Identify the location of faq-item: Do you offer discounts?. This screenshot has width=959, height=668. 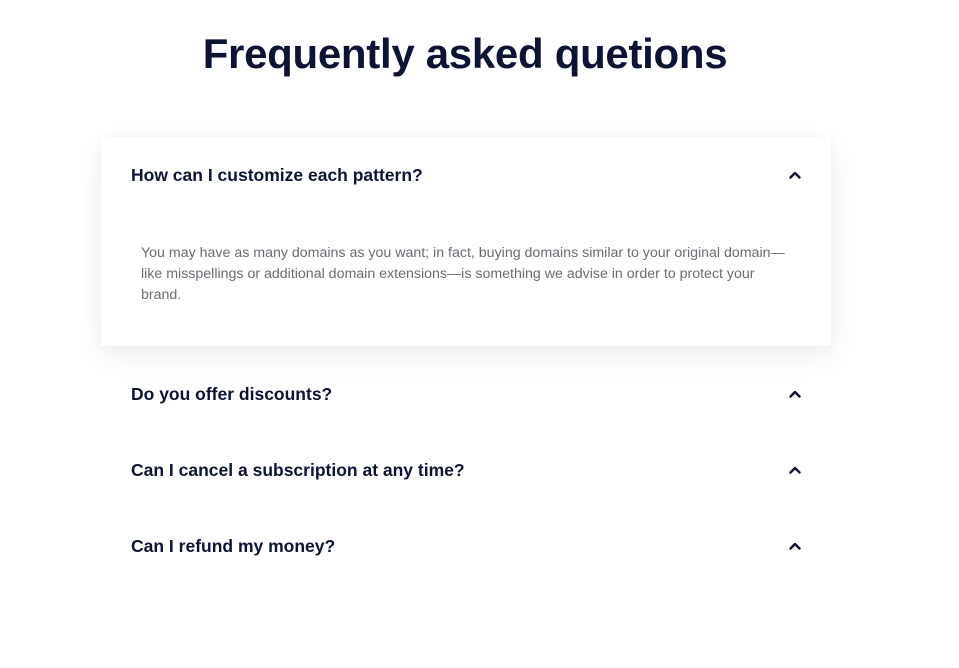
(466, 394).